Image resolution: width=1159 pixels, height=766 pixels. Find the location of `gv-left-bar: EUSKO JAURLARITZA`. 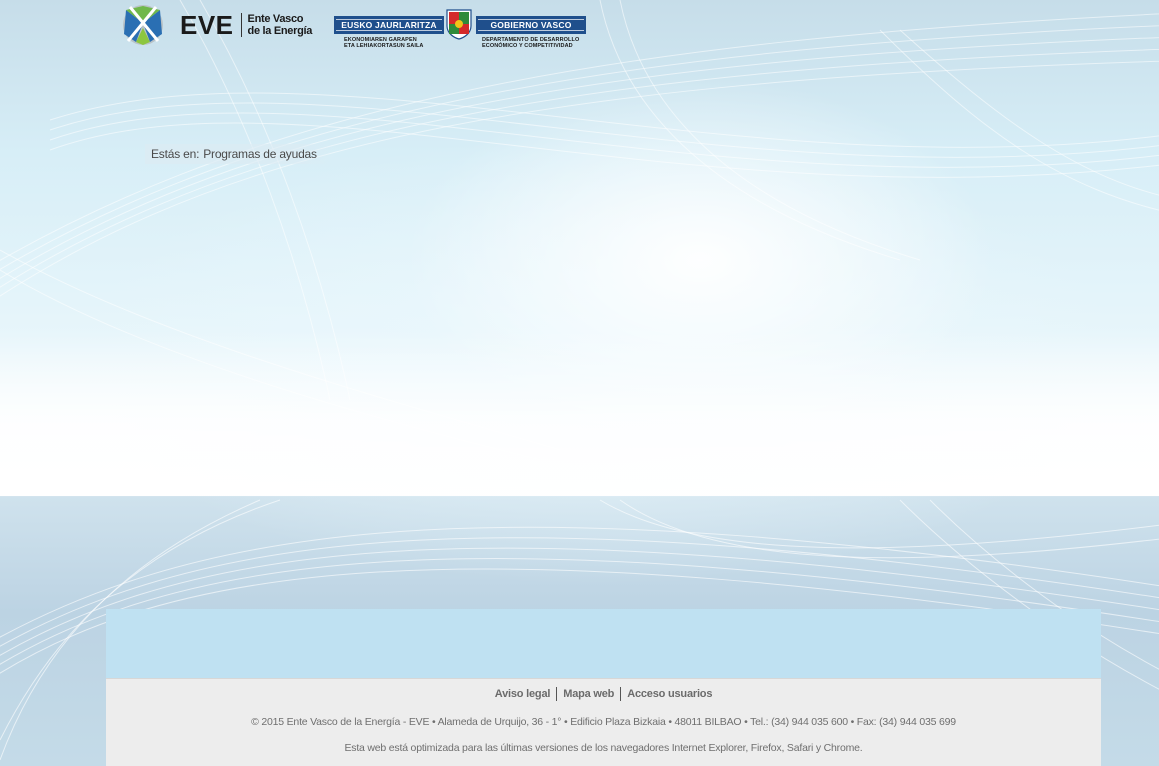

gv-left-bar: EUSKO JAURLARITZA is located at coordinates (389, 25).